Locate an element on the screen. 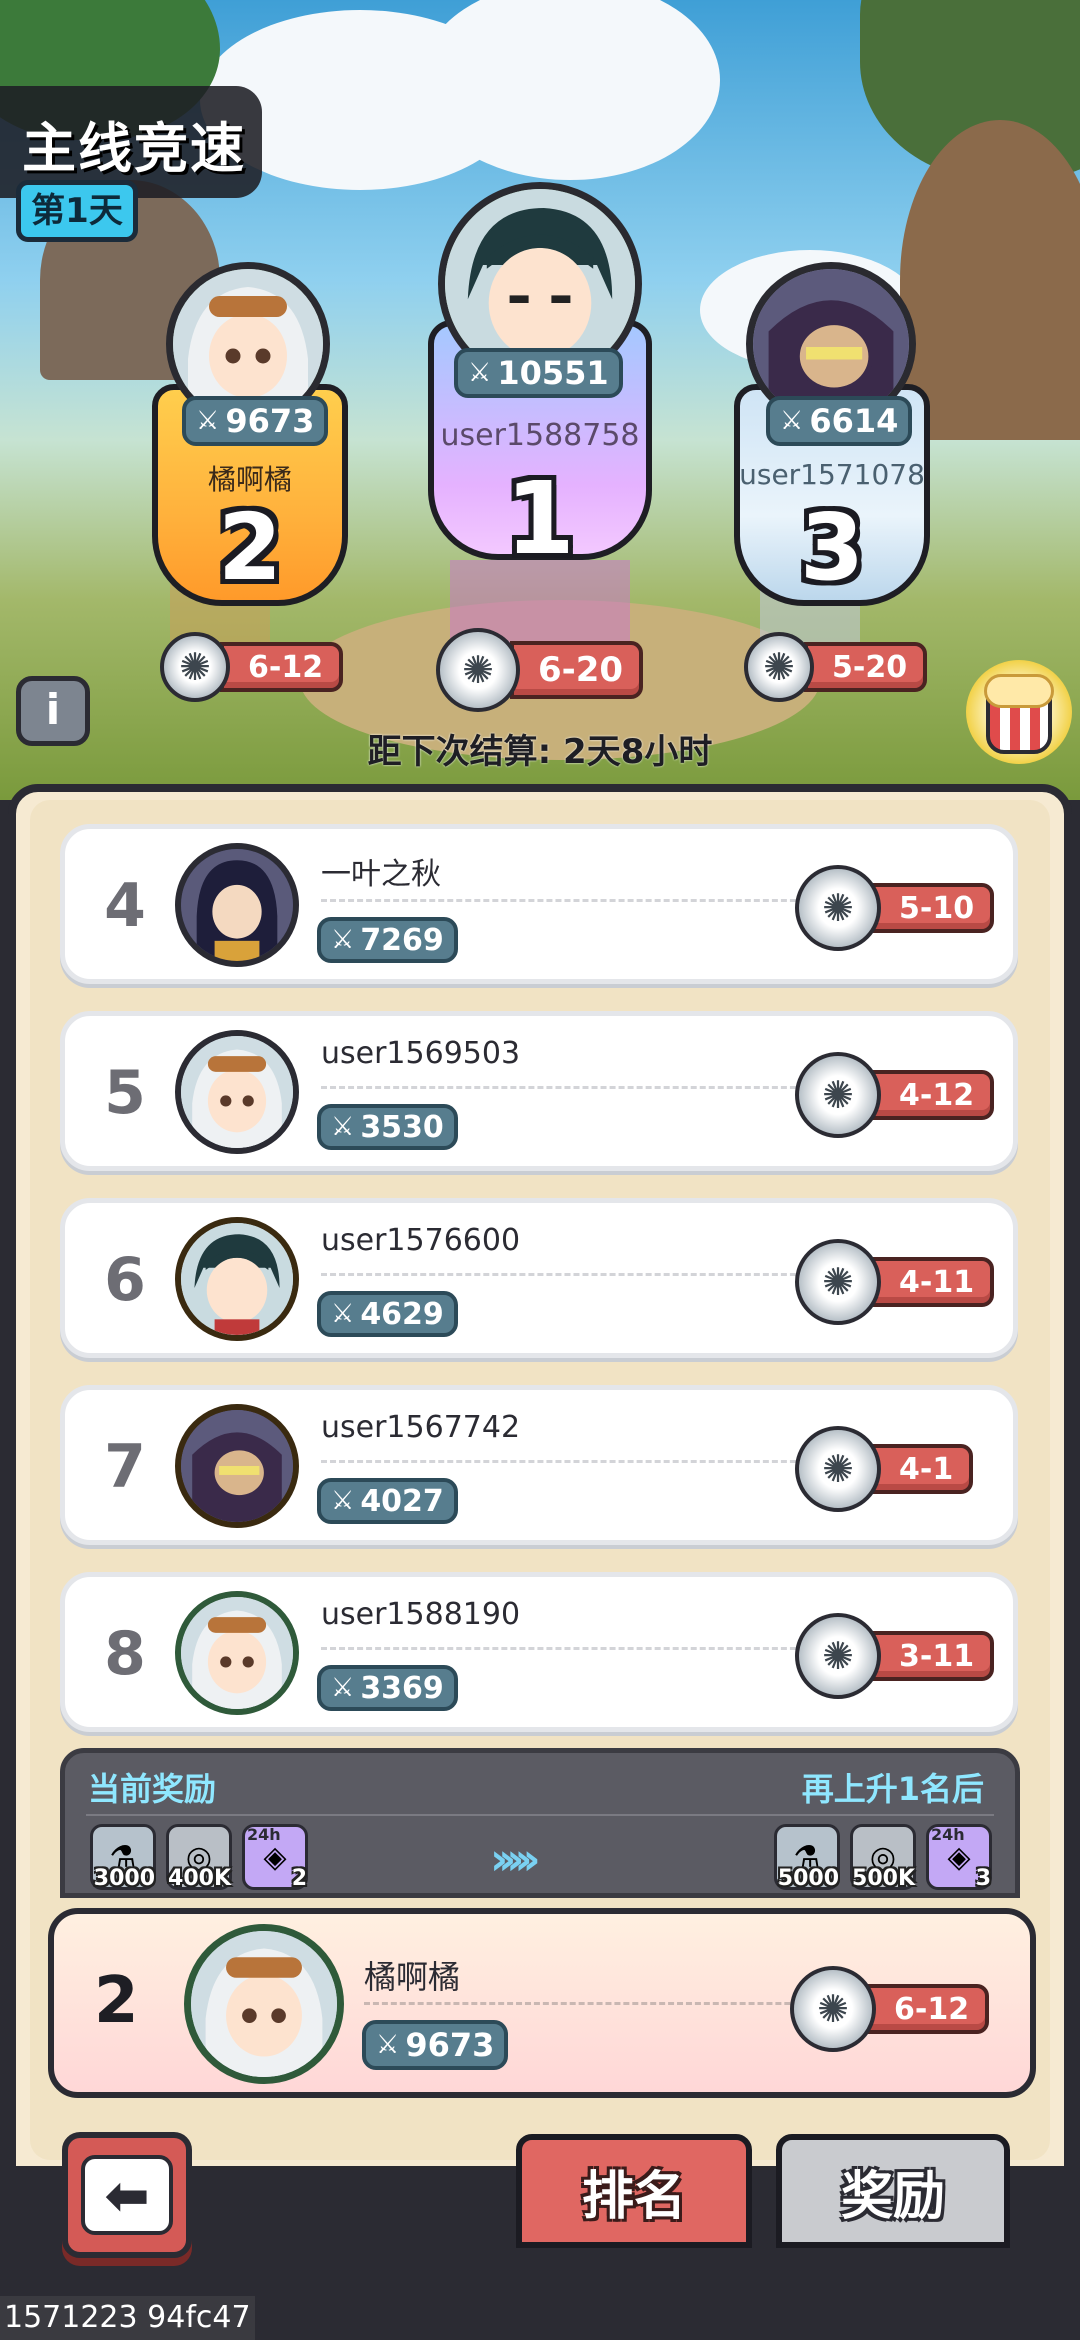 The width and height of the screenshot is (1080, 2340). tier-badge: ✺ 6-20 is located at coordinates (540, 670).